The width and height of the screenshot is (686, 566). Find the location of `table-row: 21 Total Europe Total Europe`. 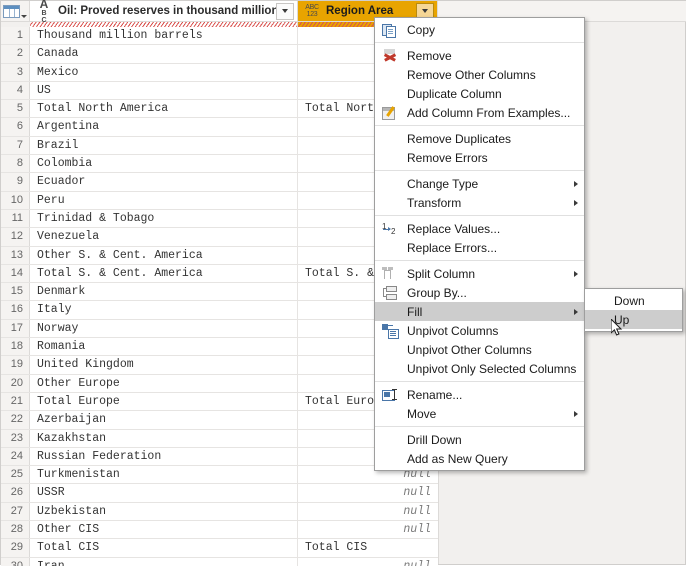

table-row: 21 Total Europe Total Europe is located at coordinates (219, 402).